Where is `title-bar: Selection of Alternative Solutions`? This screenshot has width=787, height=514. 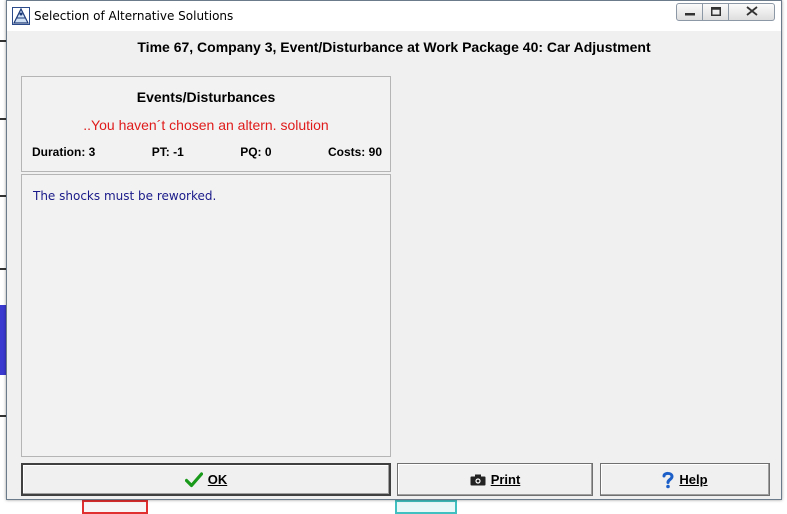 title-bar: Selection of Alternative Solutions is located at coordinates (394, 16).